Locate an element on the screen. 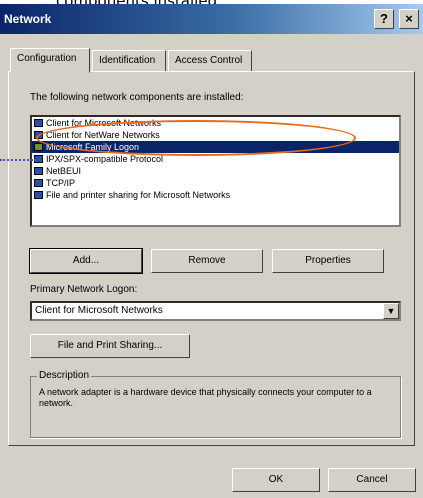  cancel-button: Cancel is located at coordinates (372, 480).